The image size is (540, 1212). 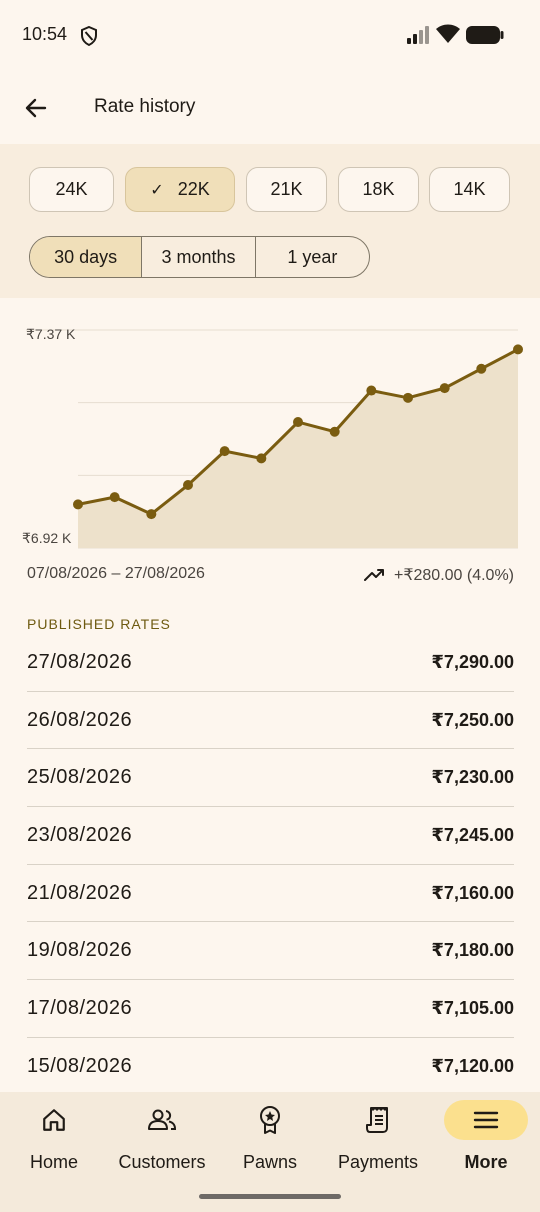 I want to click on battery-icon, so click(x=485, y=35).